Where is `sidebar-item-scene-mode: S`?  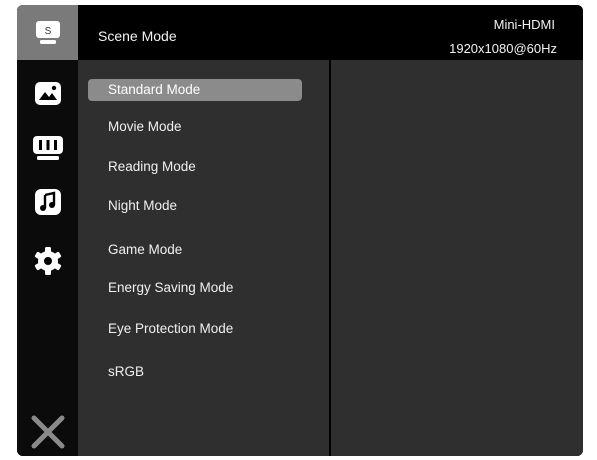 sidebar-item-scene-mode: S is located at coordinates (47, 32).